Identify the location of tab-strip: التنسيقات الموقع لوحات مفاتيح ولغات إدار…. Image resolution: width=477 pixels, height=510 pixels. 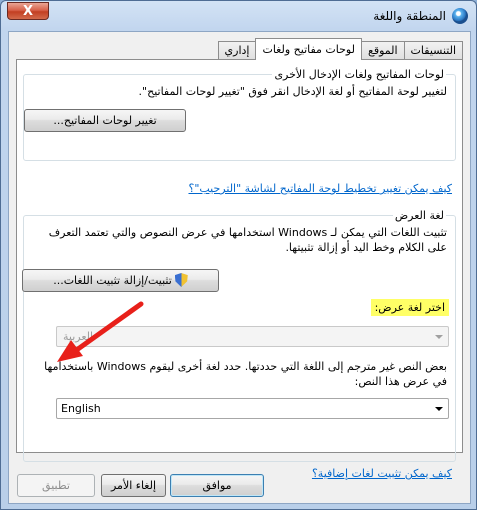
(340, 49).